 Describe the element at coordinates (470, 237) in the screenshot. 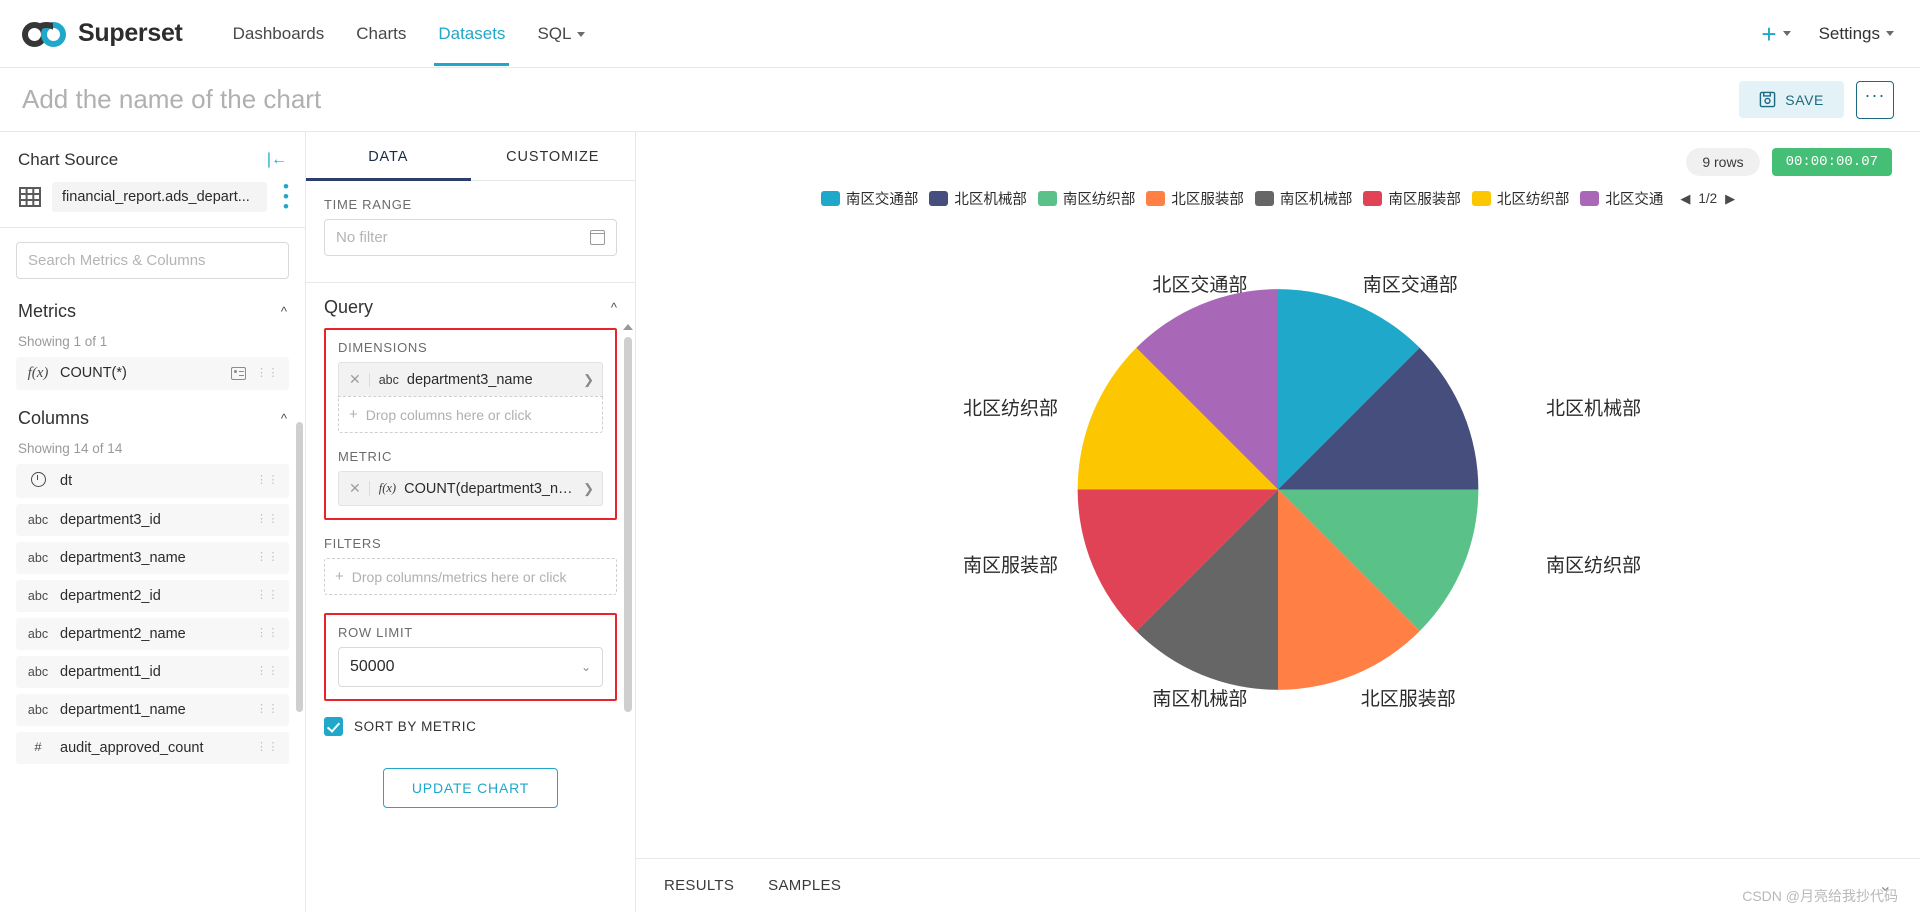

I see `time-range-input: No filter` at that location.